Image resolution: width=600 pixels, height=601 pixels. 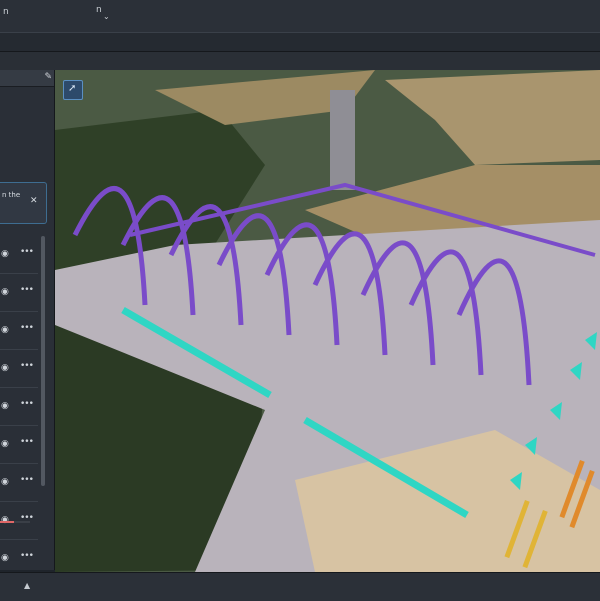 I want to click on notification-text: n the, so click(x=11, y=195).